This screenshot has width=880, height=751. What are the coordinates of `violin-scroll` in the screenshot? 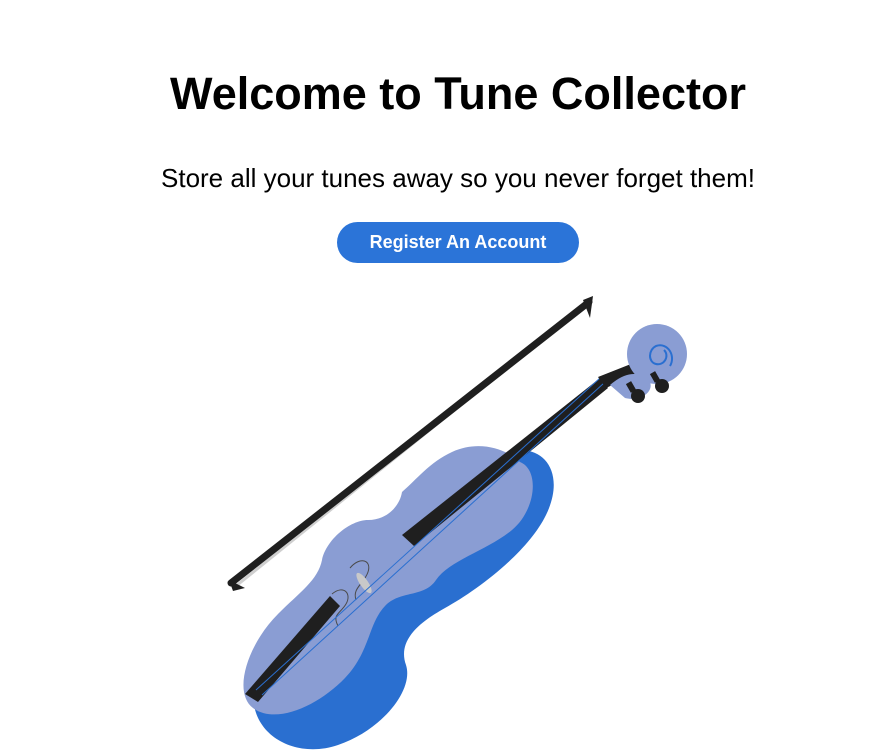 It's located at (648, 363).